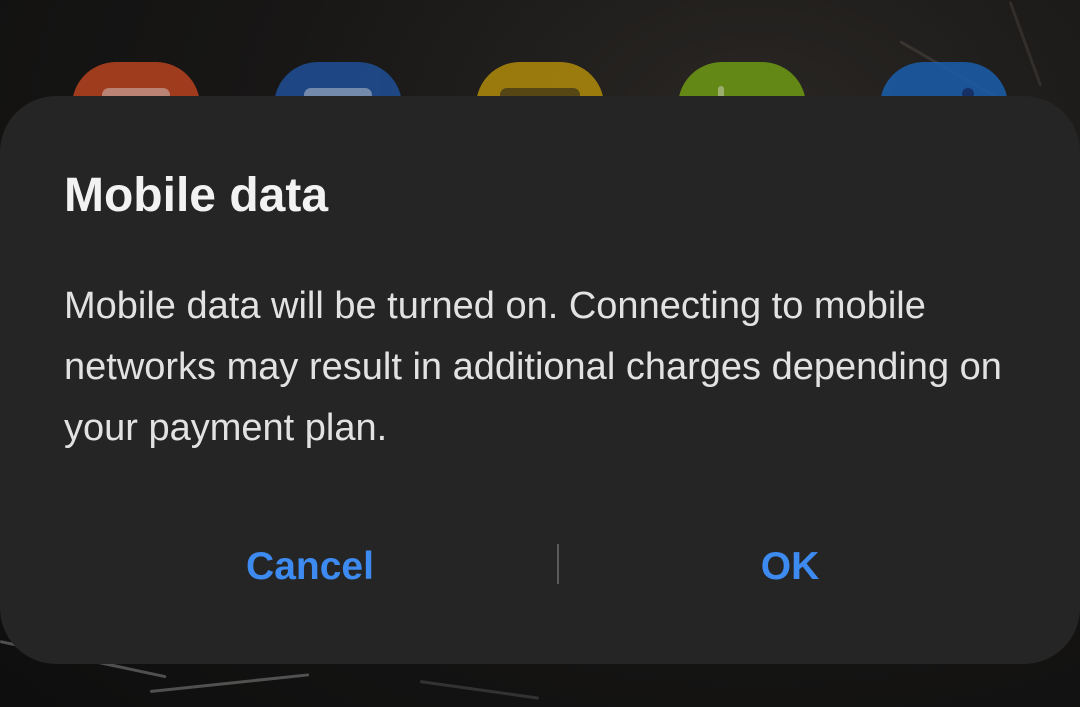 The height and width of the screenshot is (707, 1080). Describe the element at coordinates (310, 567) in the screenshot. I see `cancel-button: Cancel` at that location.